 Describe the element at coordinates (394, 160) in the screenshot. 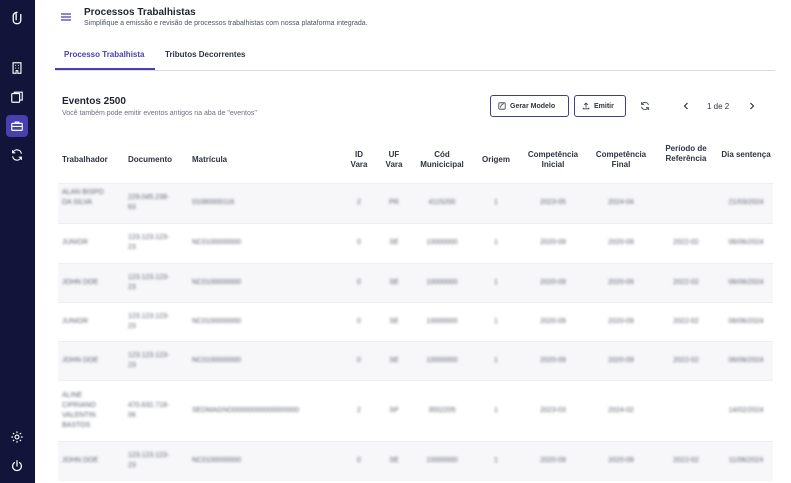

I see `column-header: UF Vara` at that location.